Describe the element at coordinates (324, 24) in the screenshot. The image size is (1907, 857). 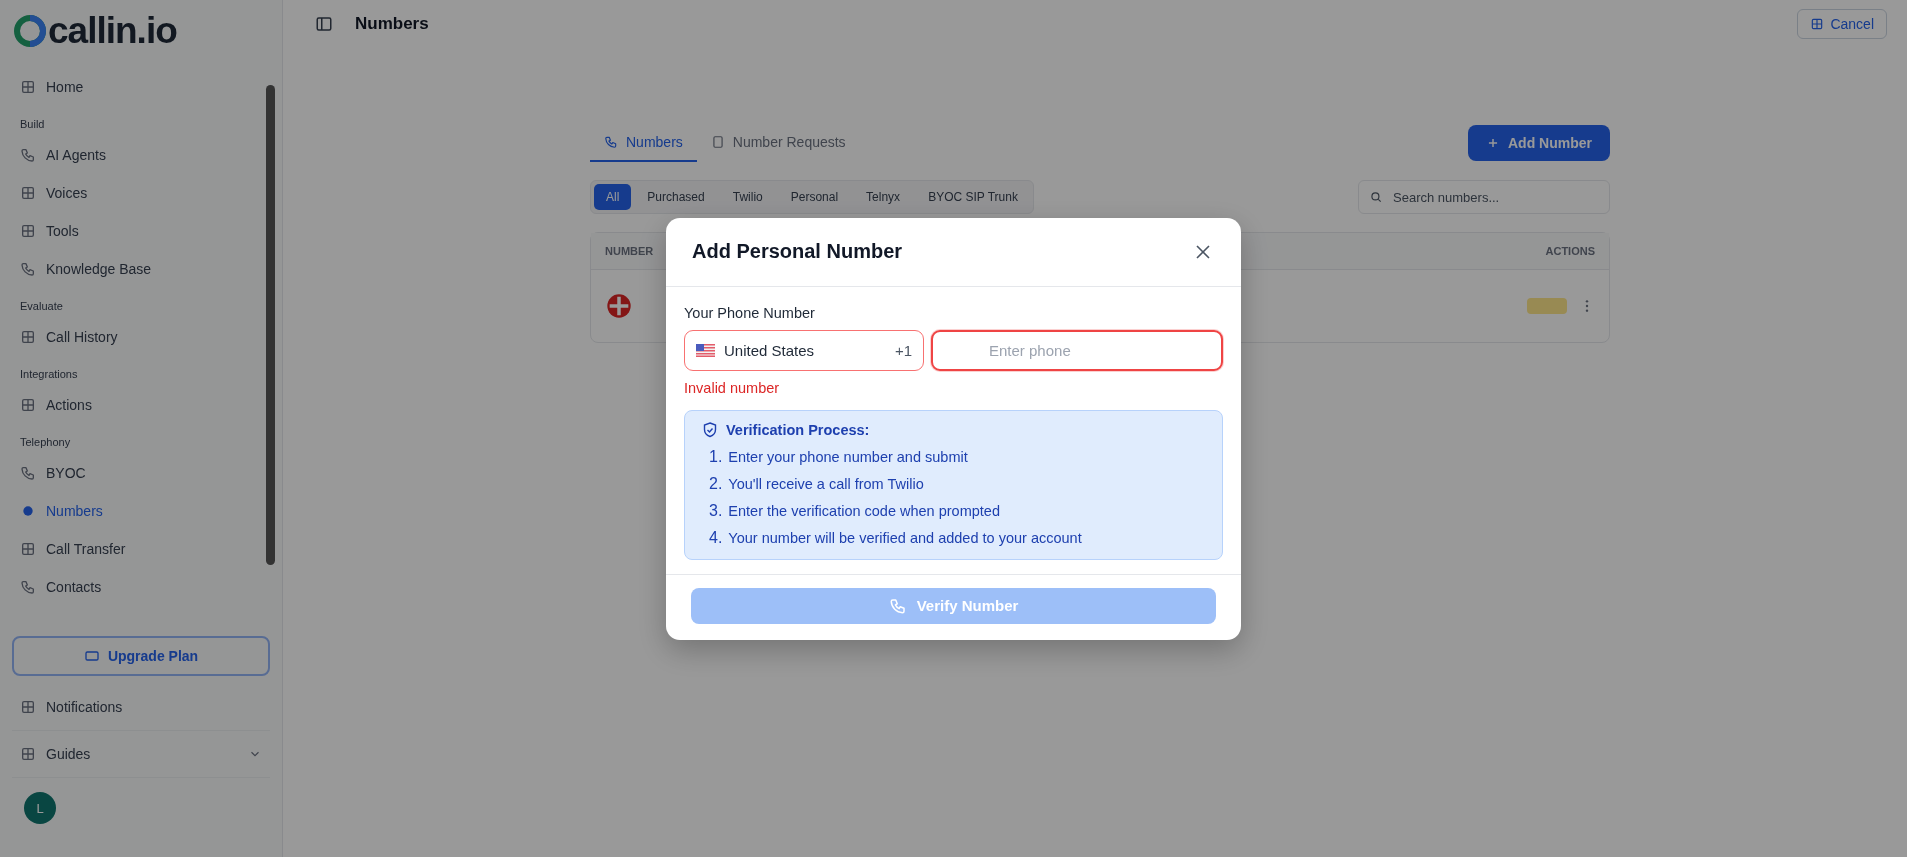
I see `sidebar-toggle-icon` at that location.